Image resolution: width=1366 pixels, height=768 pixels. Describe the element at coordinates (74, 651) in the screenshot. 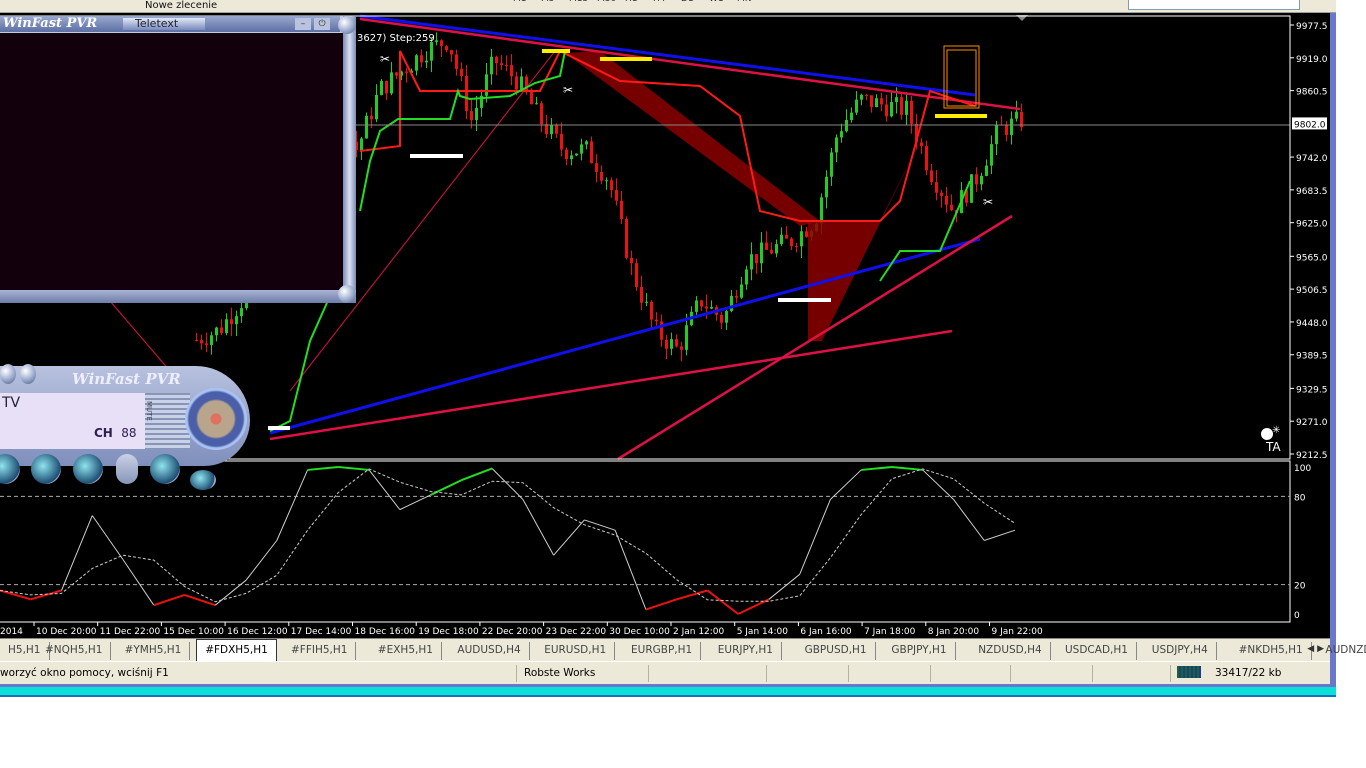

I see `tab-nqh5h1: #NQH5,H1` at that location.